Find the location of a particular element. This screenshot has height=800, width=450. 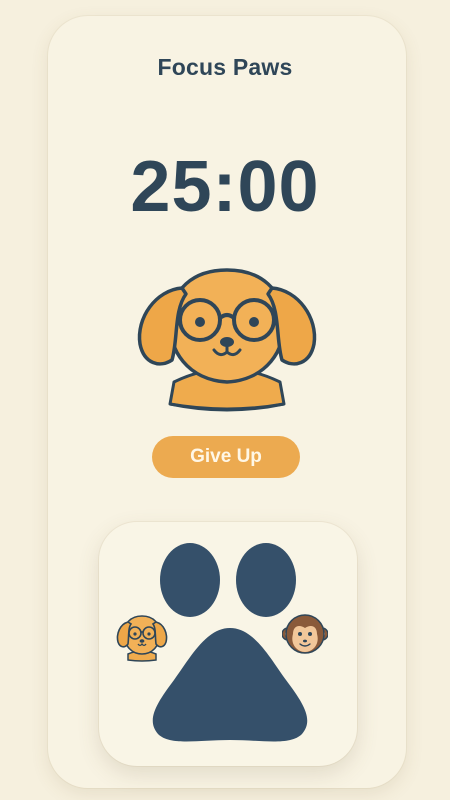

give-up-button: Give Up is located at coordinates (226, 457).